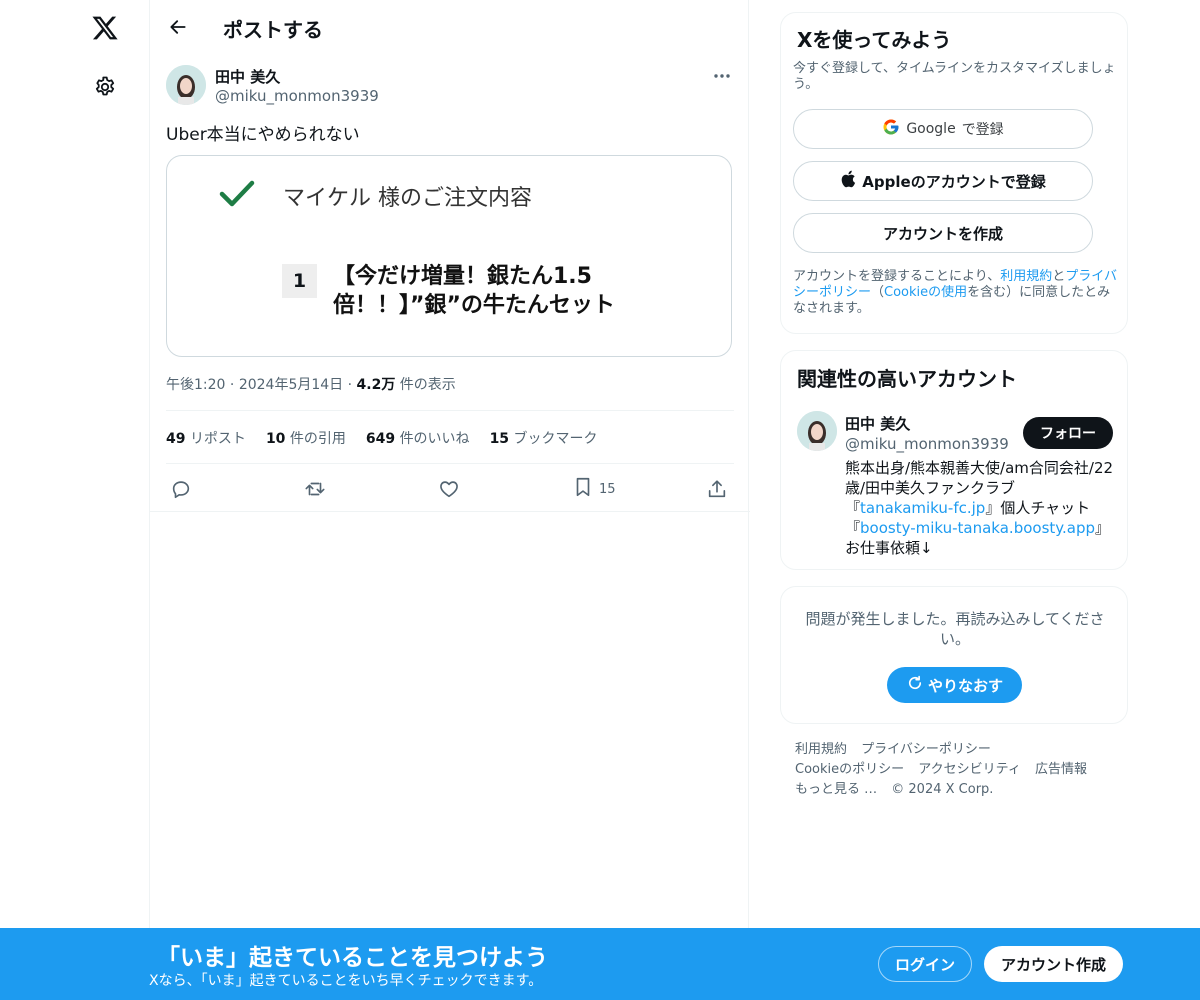 The height and width of the screenshot is (1000, 1200). I want to click on bottom-bar-title: 「いま」起きていることを見つけよう, so click(352, 958).